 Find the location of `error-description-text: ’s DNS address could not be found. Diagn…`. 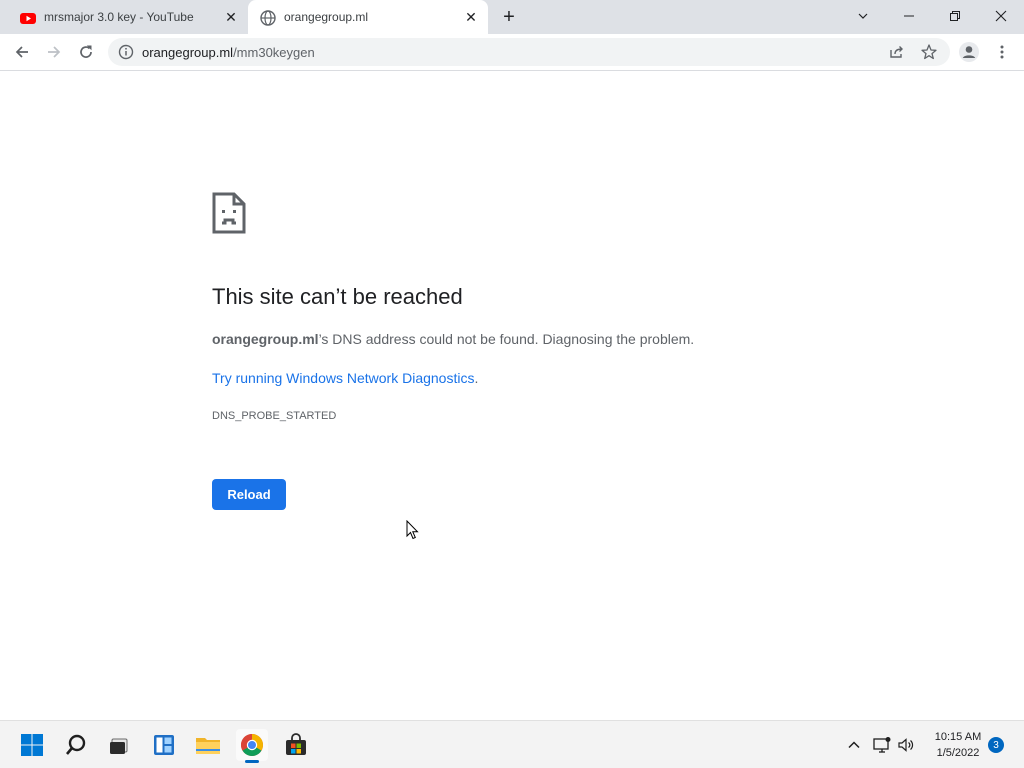

error-description-text: ’s DNS address could not be found. Diagn… is located at coordinates (506, 339).